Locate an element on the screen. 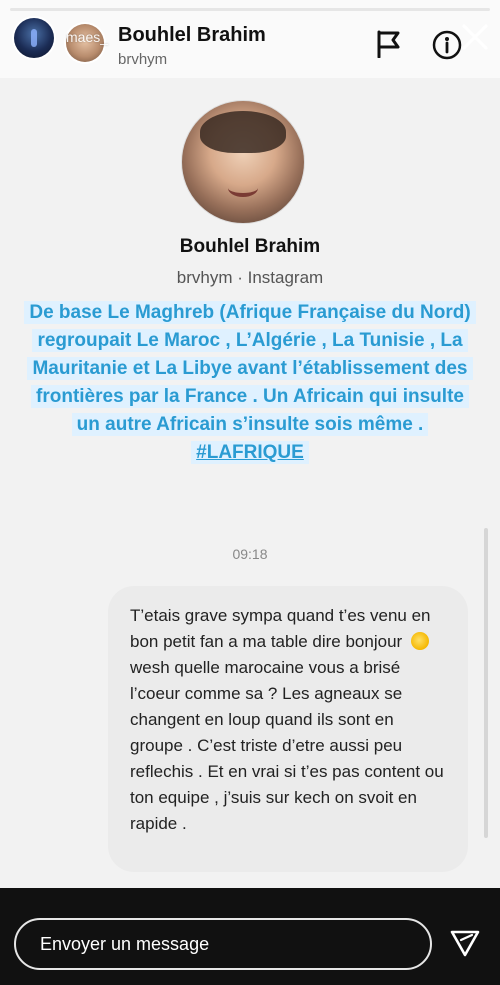  close-icon is located at coordinates (475, 37).